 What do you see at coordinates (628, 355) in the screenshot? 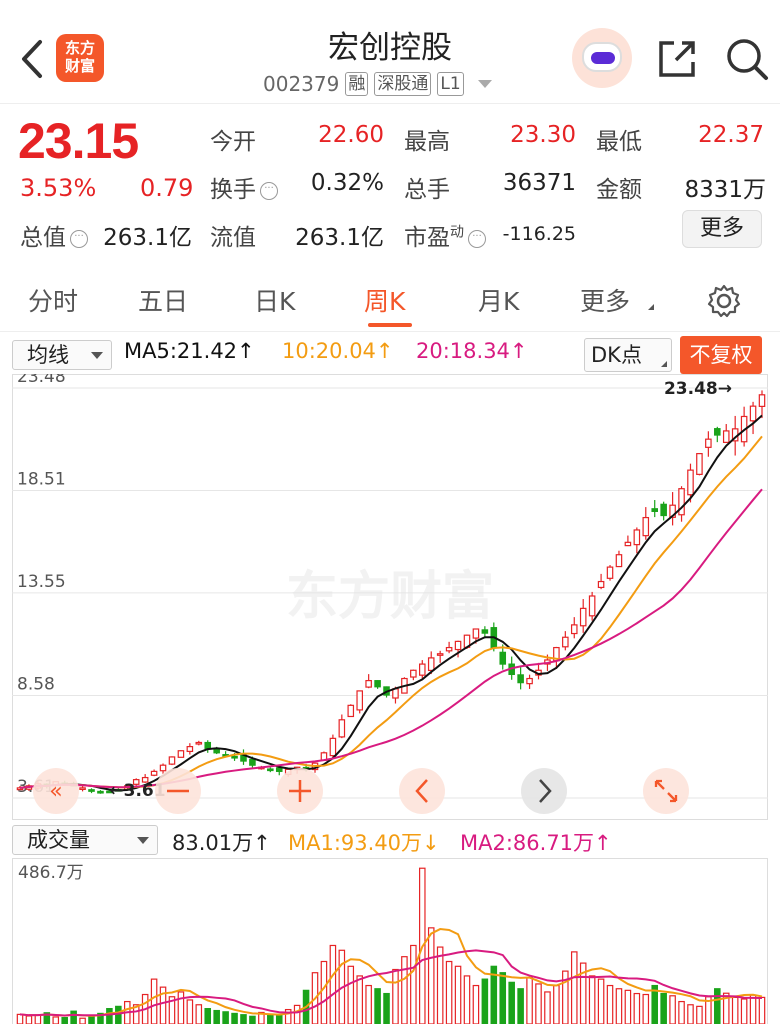
I see `dk-point-selector: DK点` at bounding box center [628, 355].